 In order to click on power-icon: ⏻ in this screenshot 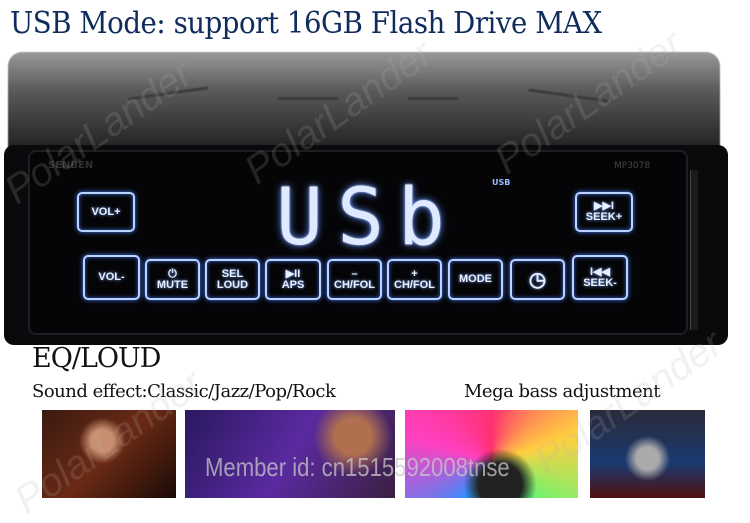, I will do `click(172, 273)`.